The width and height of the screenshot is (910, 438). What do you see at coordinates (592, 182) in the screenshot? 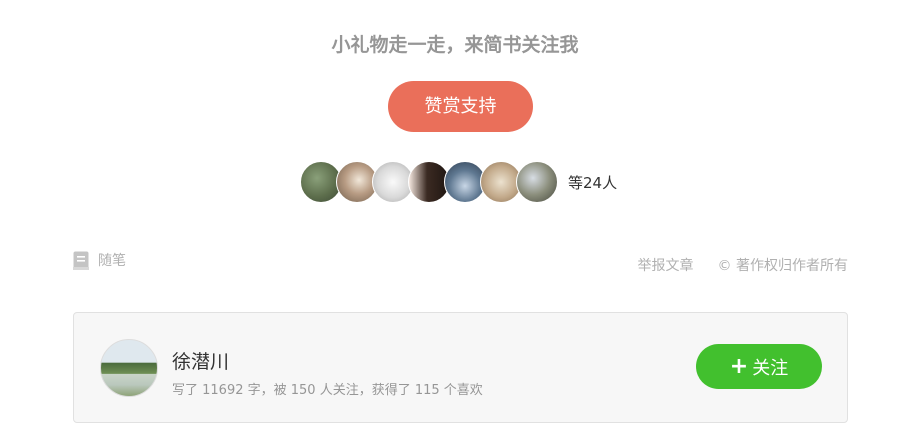
I see `supporters-count: 等24人` at bounding box center [592, 182].